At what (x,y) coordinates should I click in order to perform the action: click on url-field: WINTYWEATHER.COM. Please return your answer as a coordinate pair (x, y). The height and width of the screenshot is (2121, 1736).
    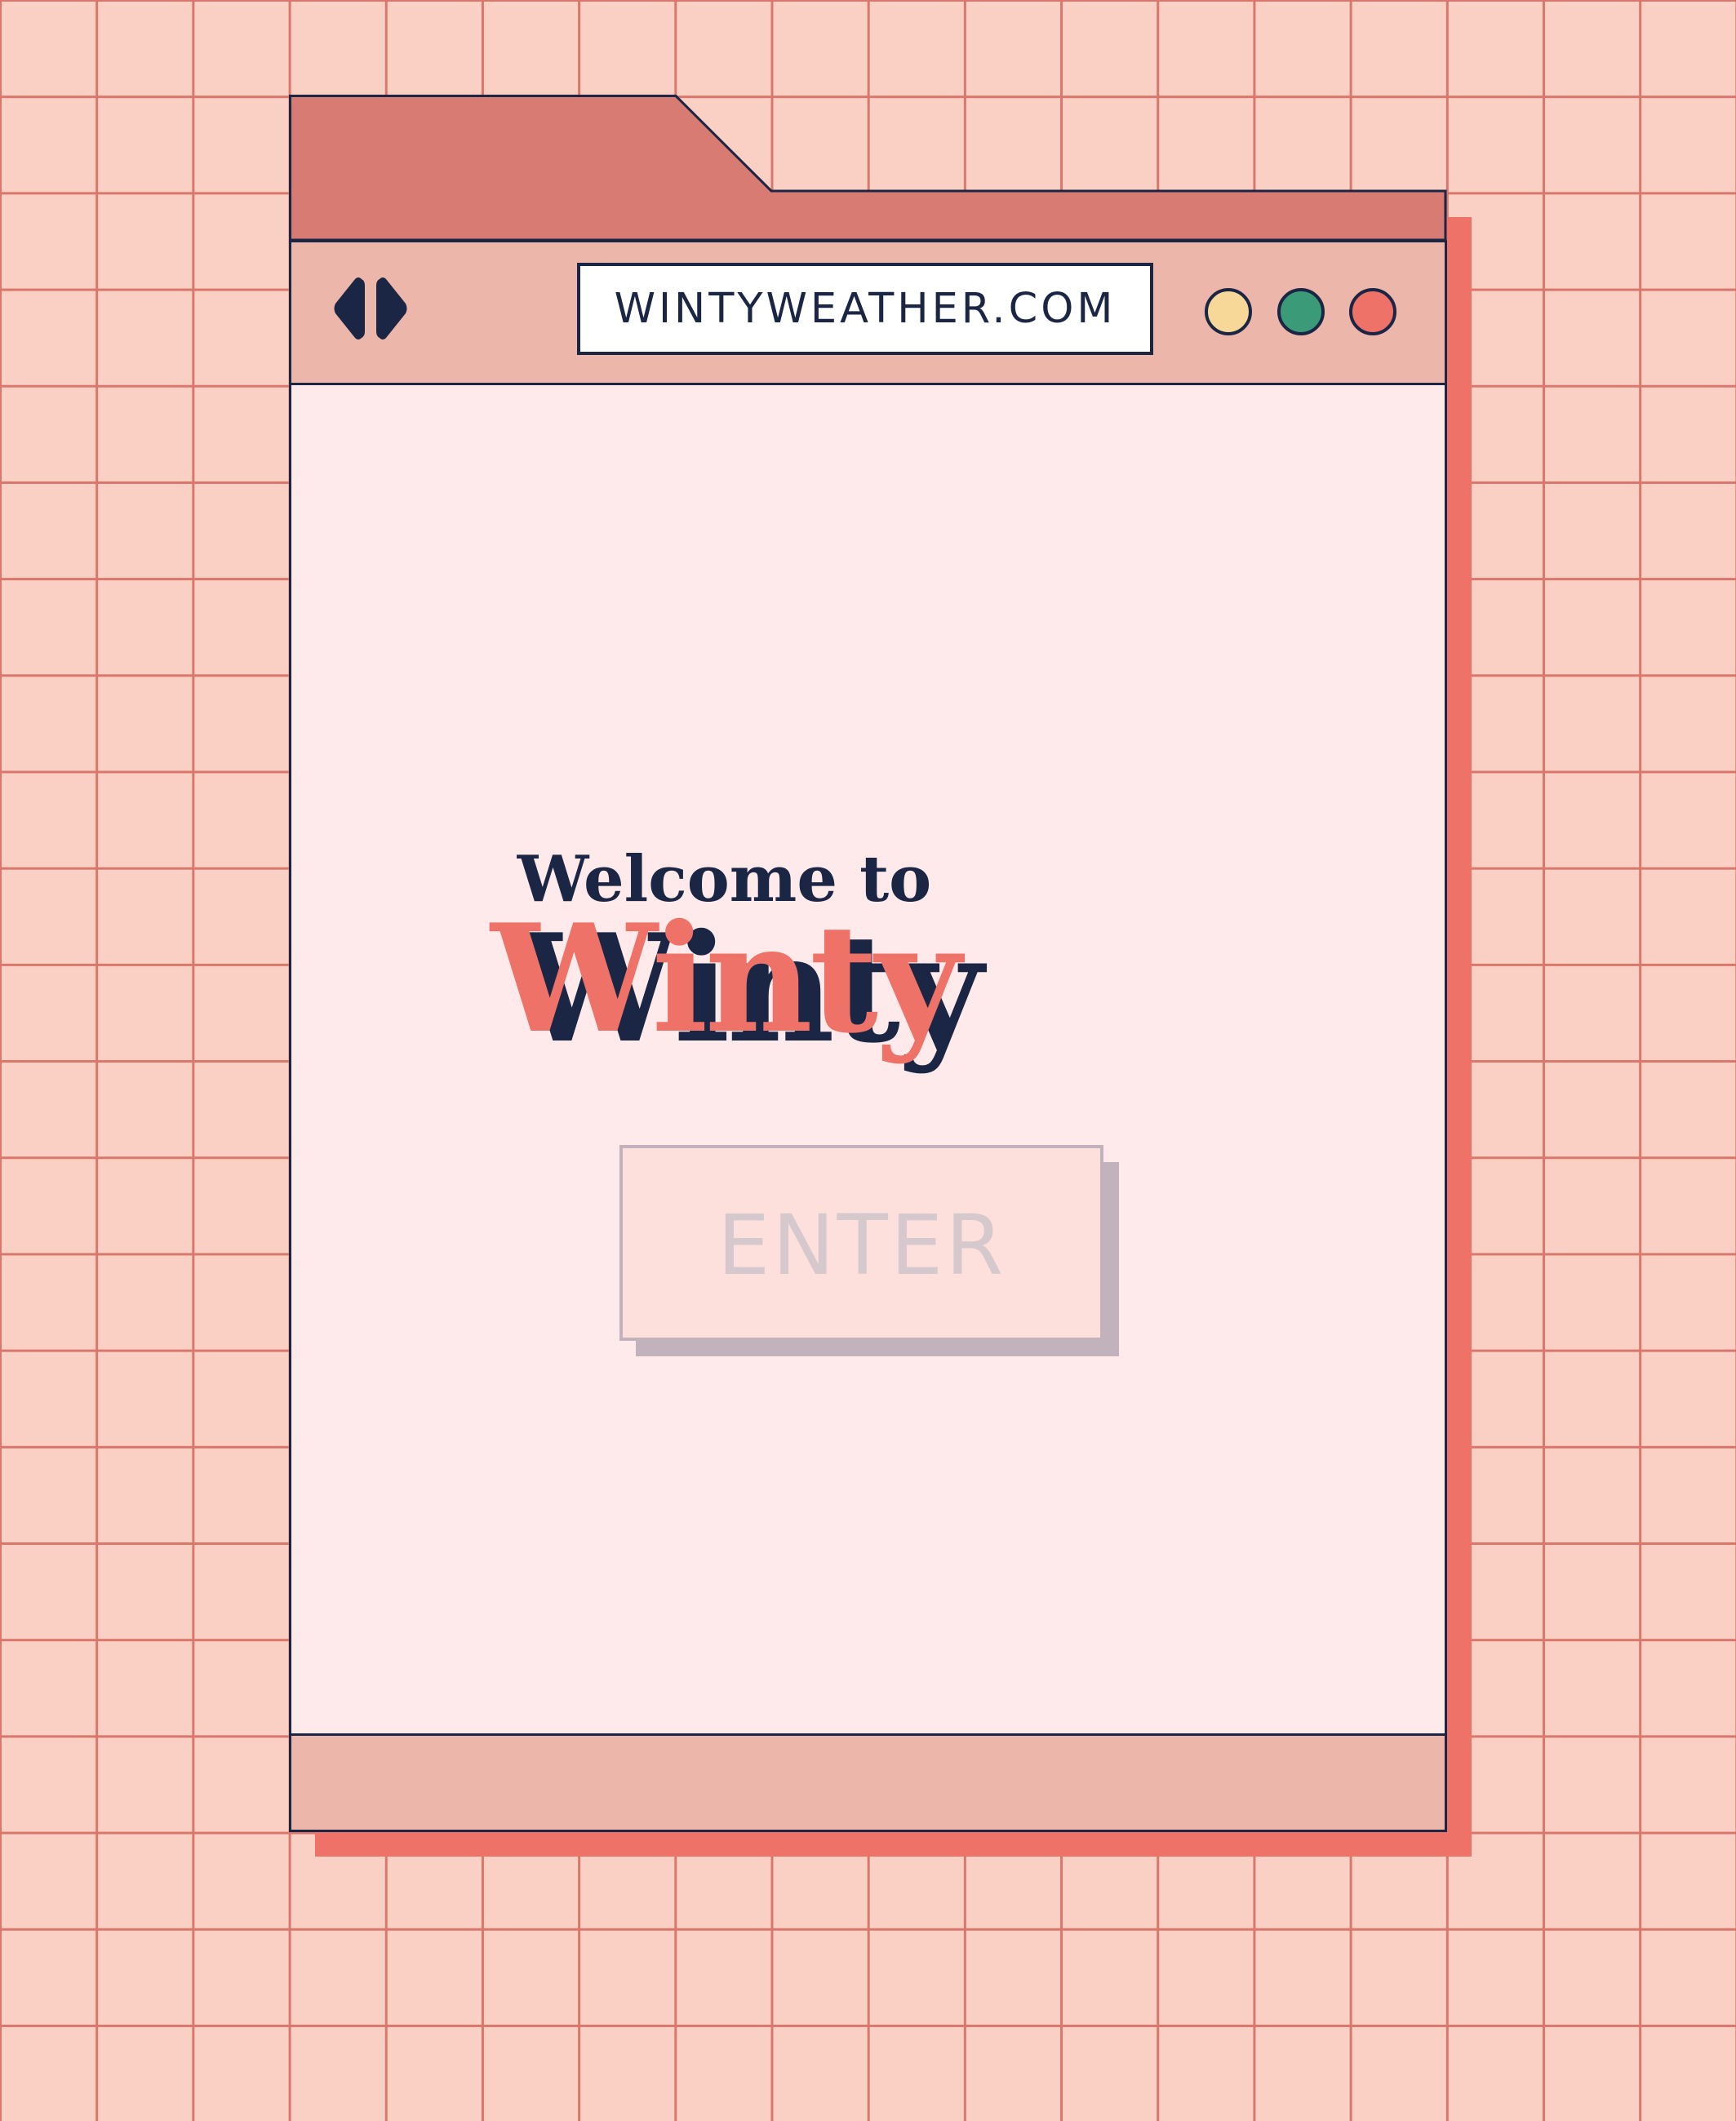
    Looking at the image, I should click on (865, 309).